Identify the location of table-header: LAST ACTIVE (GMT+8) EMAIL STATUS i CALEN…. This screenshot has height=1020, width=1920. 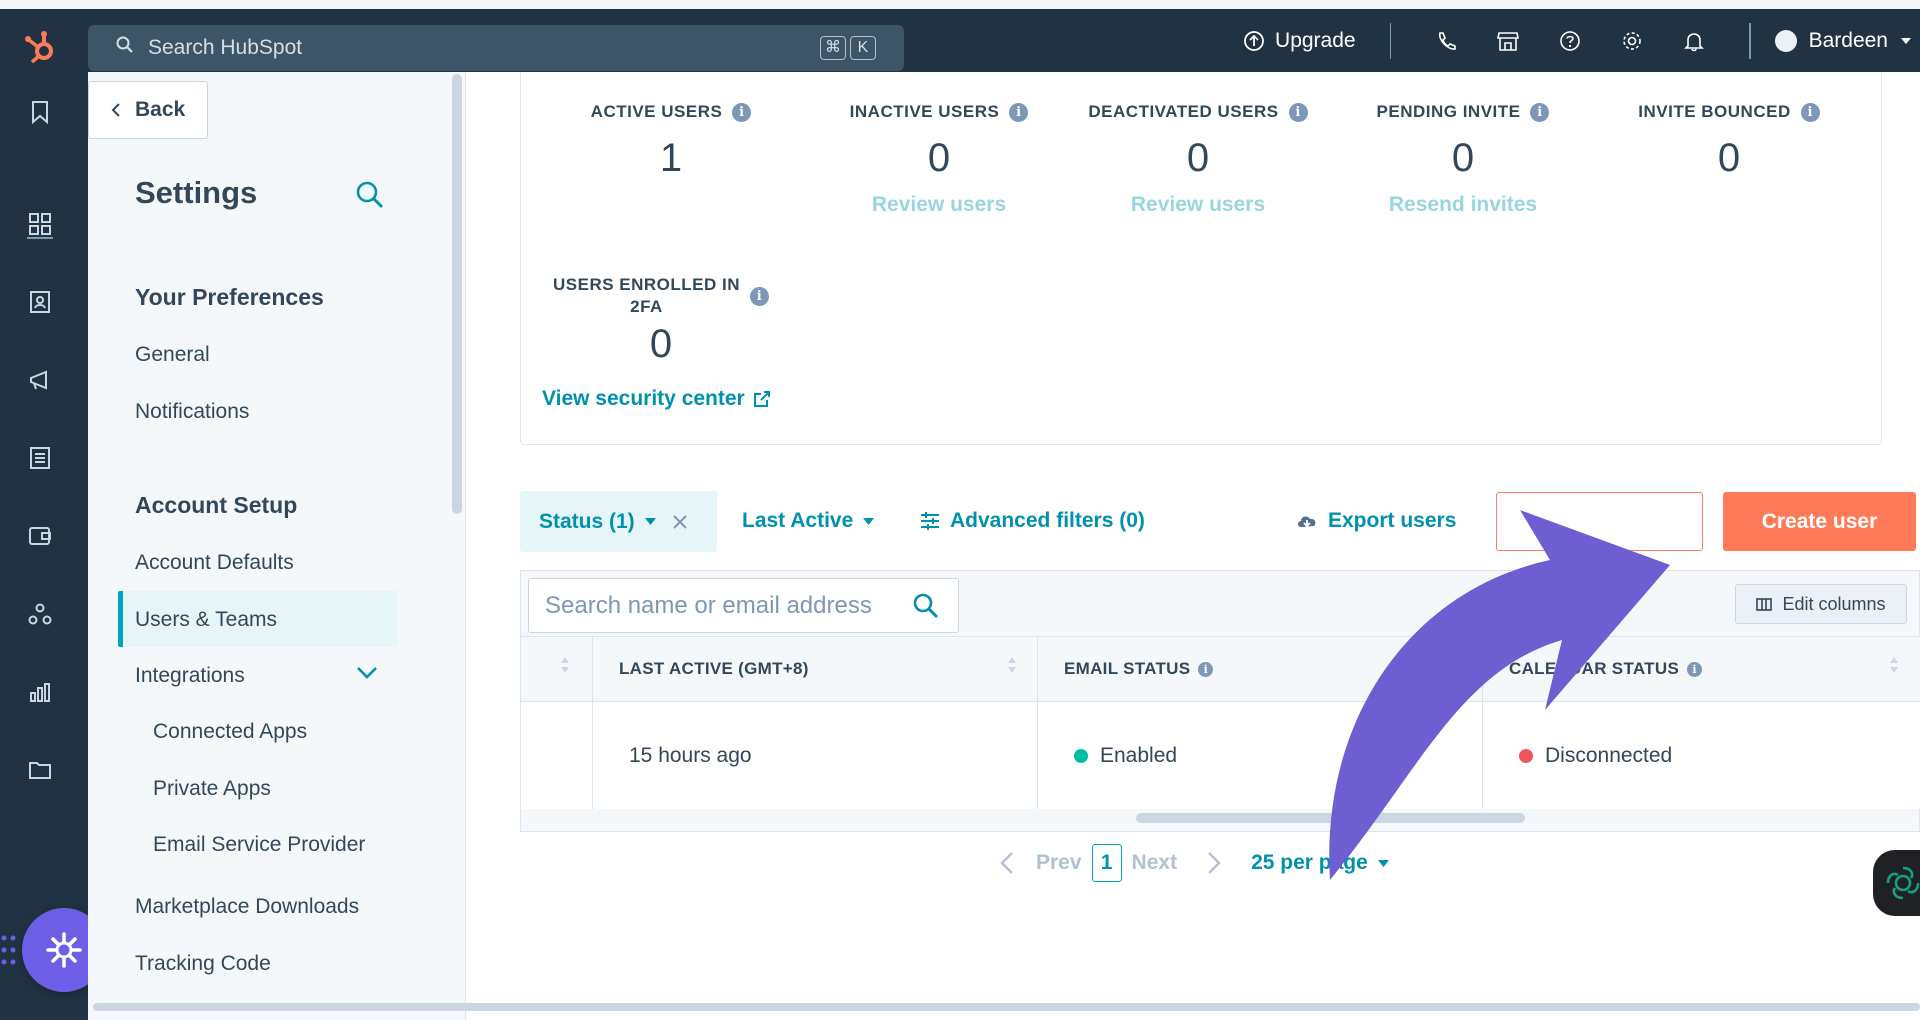
(1220, 669).